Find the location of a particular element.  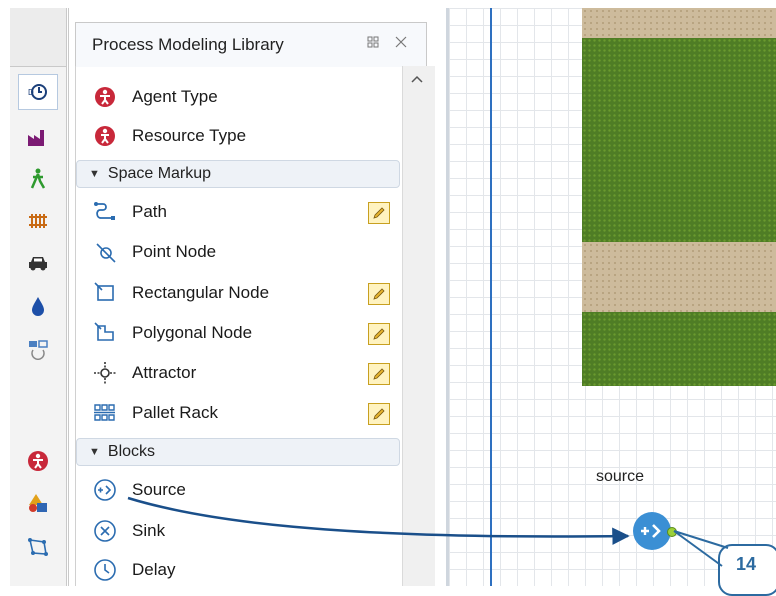

library-panel-header: Process Modeling Library is located at coordinates (251, 44).